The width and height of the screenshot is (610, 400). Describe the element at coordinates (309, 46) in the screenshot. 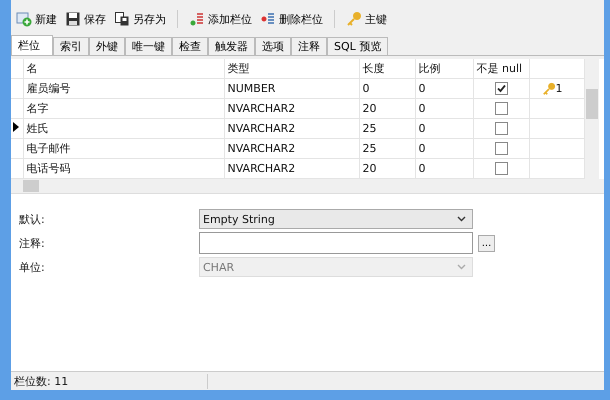

I see `tab: 注释` at that location.